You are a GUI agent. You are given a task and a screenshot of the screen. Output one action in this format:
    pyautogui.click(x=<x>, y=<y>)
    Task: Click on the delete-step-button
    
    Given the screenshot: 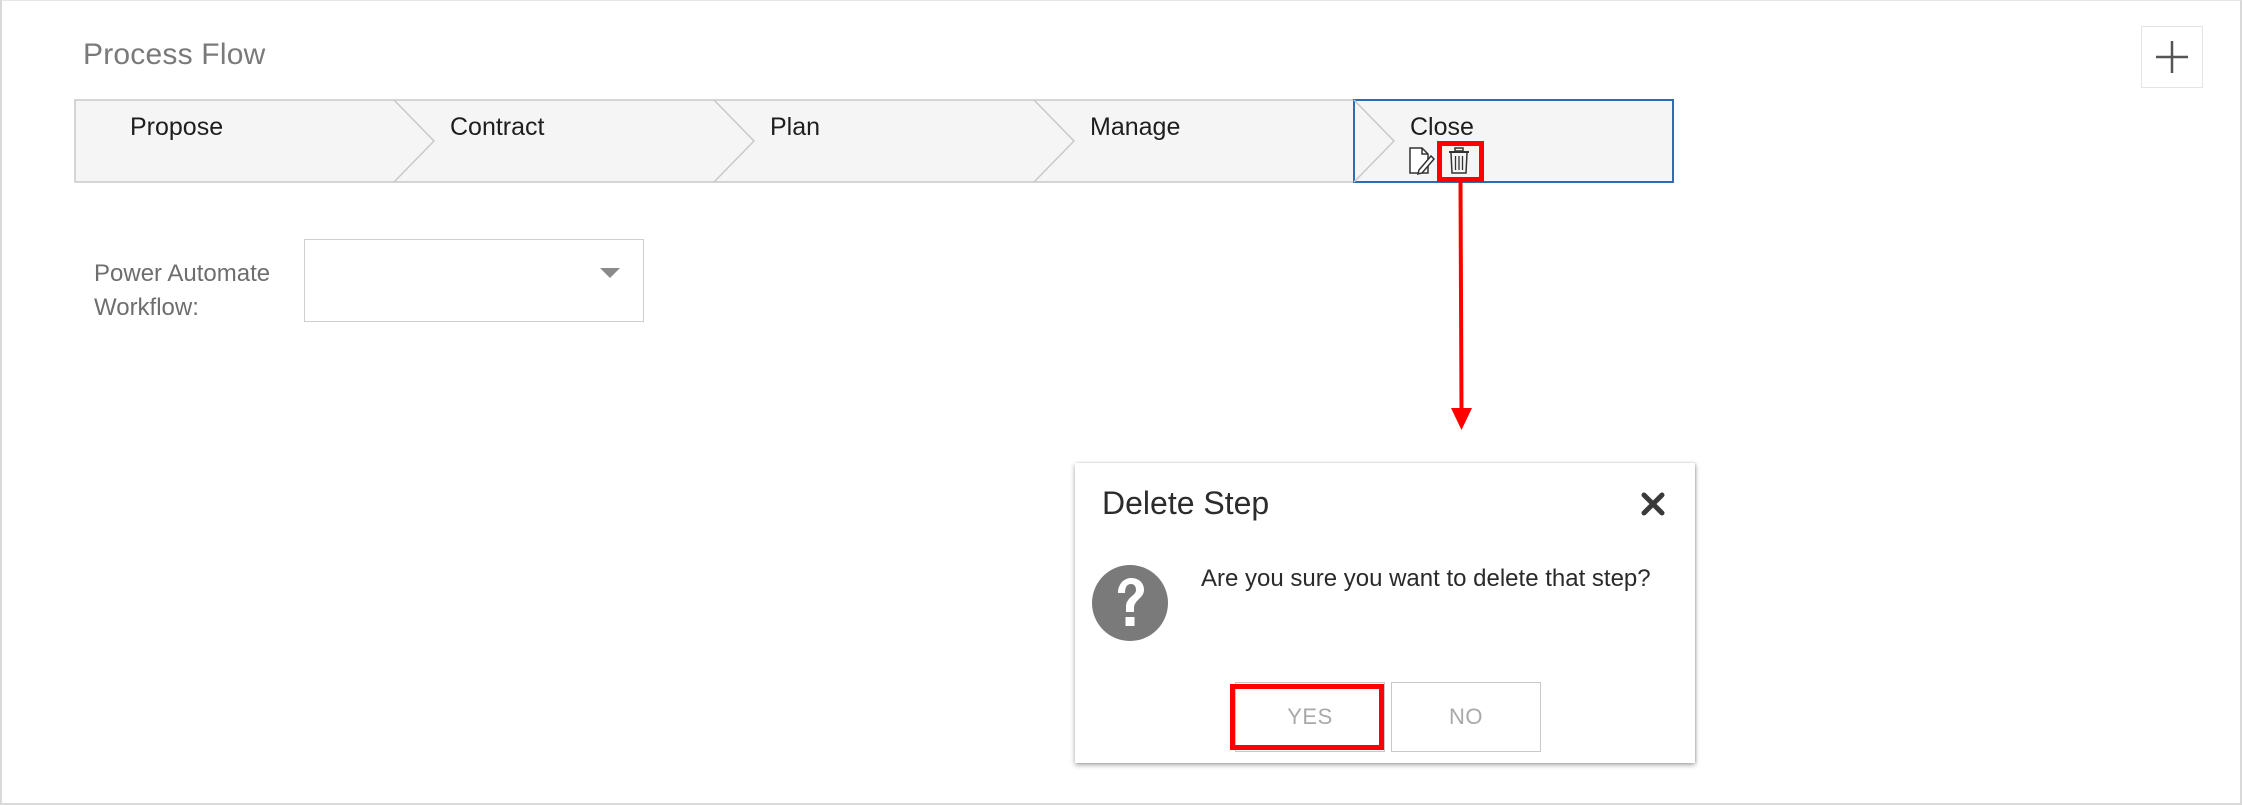 What is the action you would take?
    pyautogui.click(x=1461, y=163)
    